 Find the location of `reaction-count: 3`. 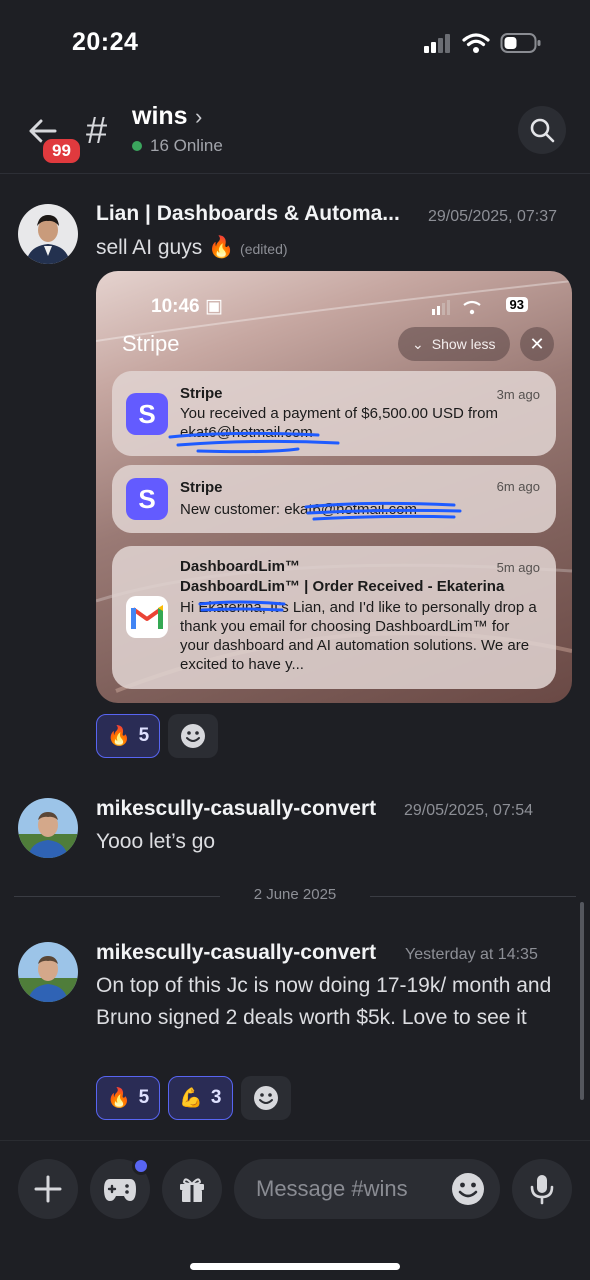

reaction-count: 3 is located at coordinates (216, 1097).